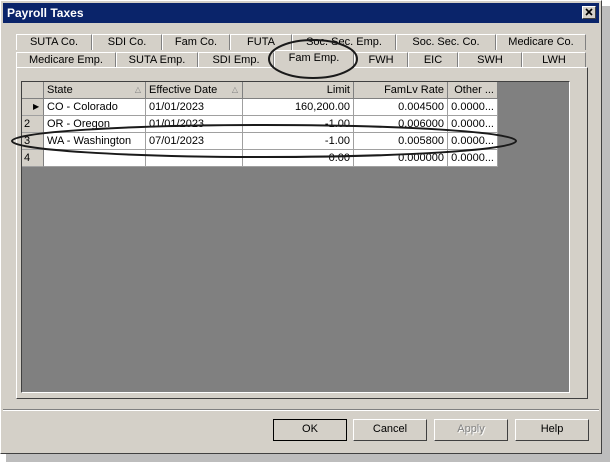 The image size is (612, 464). Describe the element at coordinates (33, 158) in the screenshot. I see `row-header: 4` at that location.